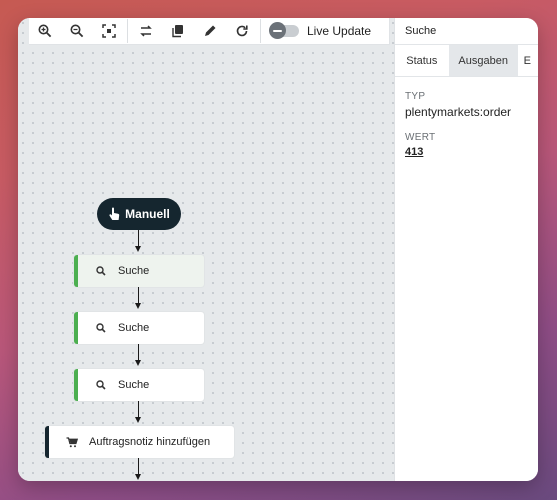 Image resolution: width=557 pixels, height=500 pixels. I want to click on type-label: TYP, so click(415, 96).